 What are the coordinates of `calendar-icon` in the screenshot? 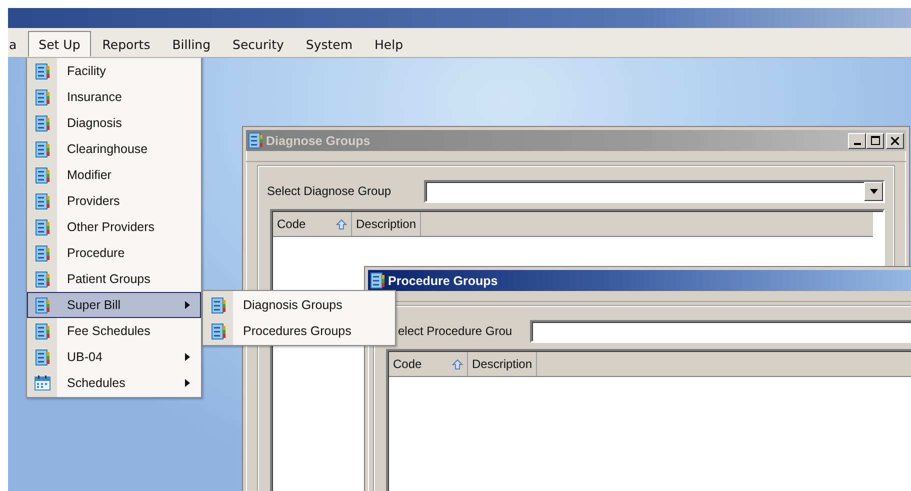 It's located at (42, 383).